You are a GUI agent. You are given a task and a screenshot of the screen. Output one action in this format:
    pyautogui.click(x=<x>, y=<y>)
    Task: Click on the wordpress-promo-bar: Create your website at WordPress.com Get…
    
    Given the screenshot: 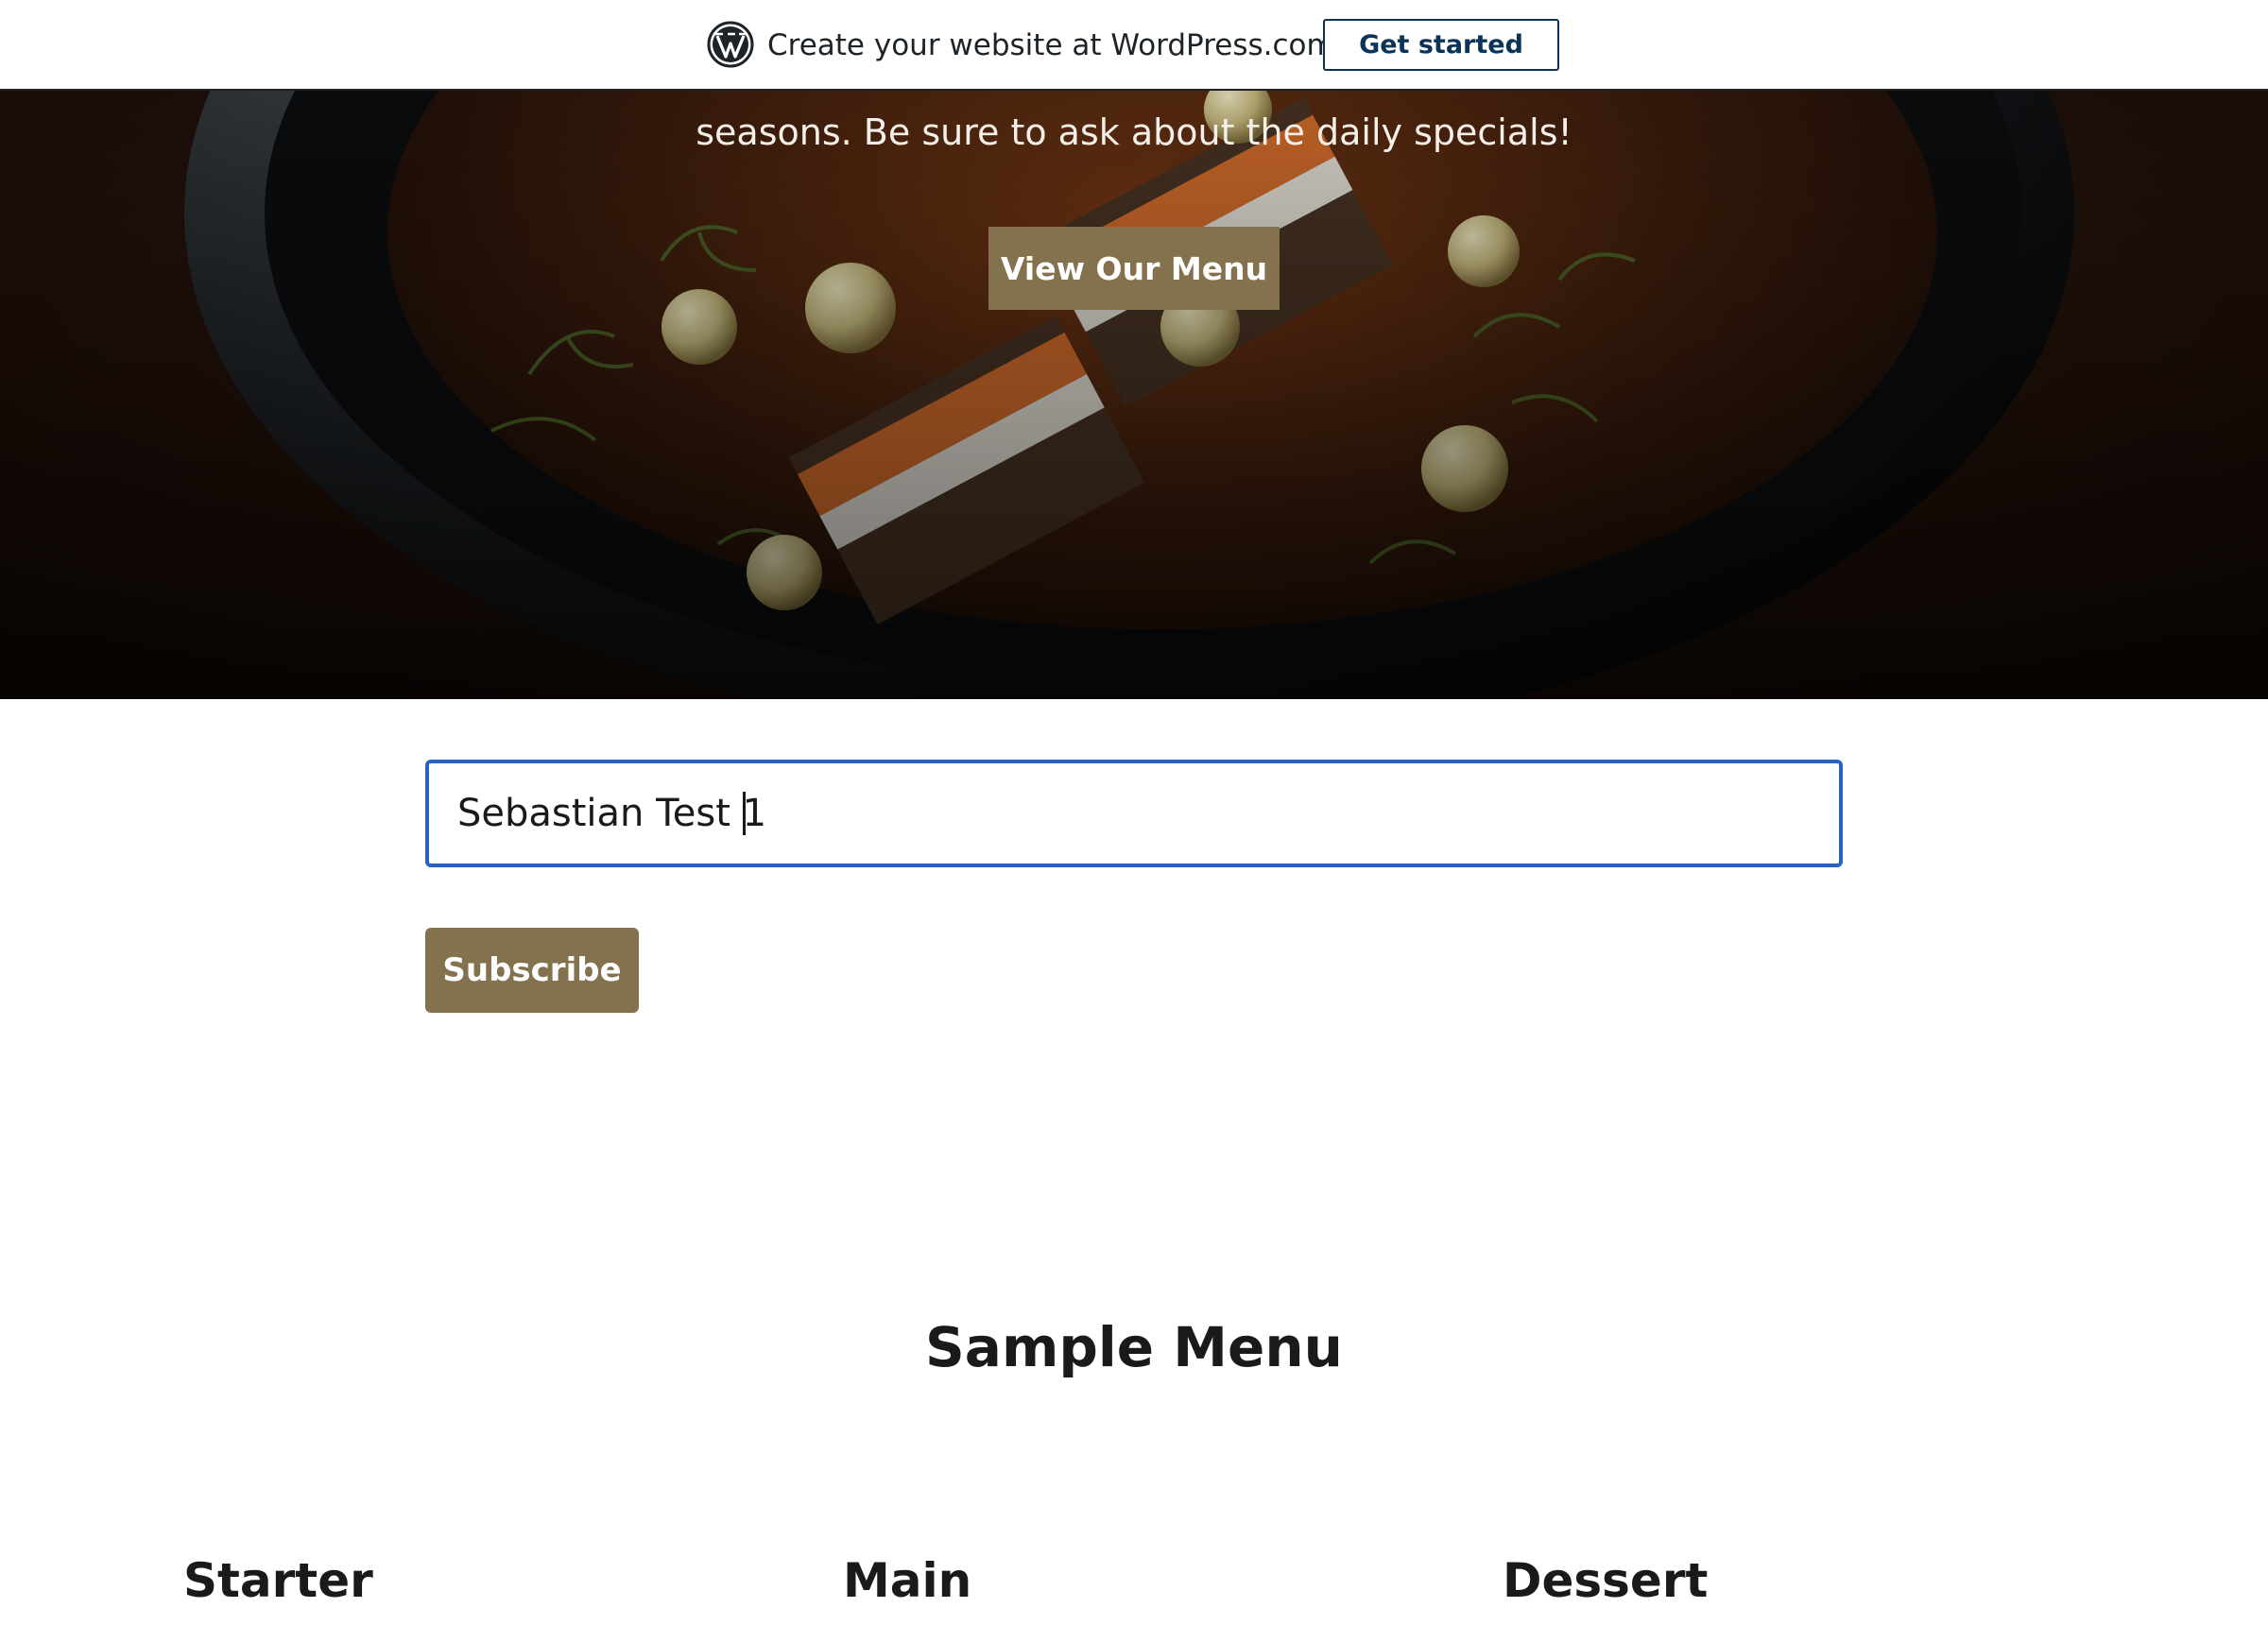 What is the action you would take?
    pyautogui.click(x=1134, y=46)
    